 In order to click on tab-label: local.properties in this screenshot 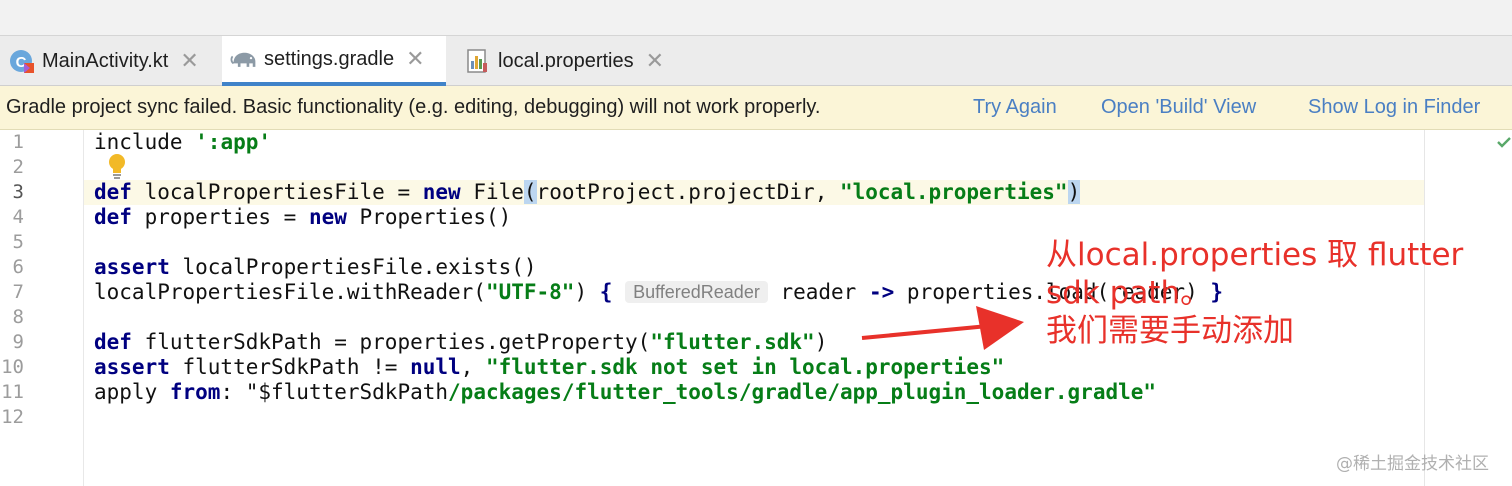, I will do `click(566, 60)`.